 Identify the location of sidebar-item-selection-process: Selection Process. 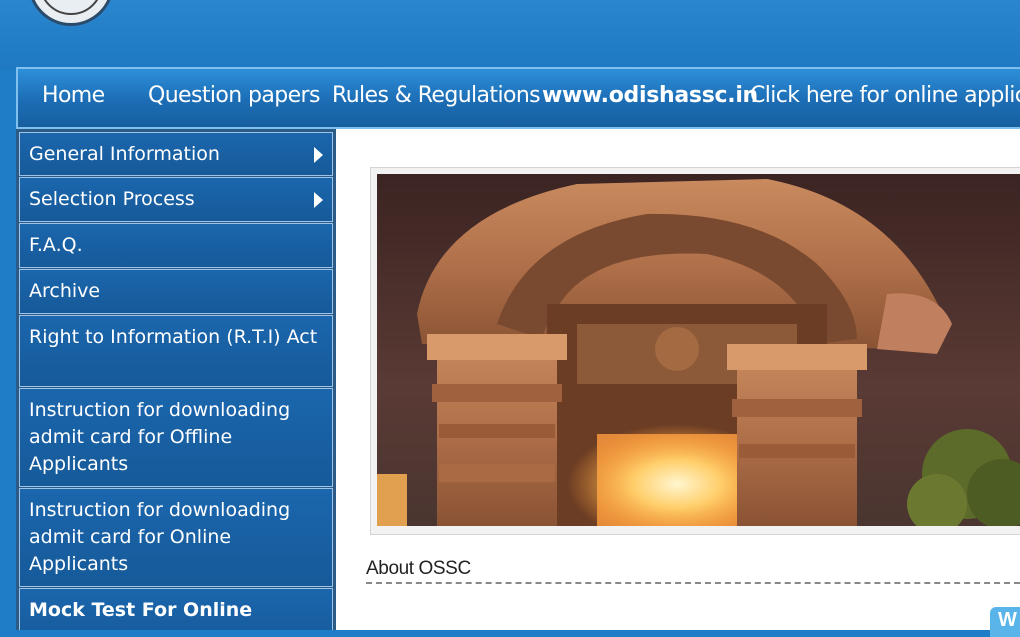
(176, 199).